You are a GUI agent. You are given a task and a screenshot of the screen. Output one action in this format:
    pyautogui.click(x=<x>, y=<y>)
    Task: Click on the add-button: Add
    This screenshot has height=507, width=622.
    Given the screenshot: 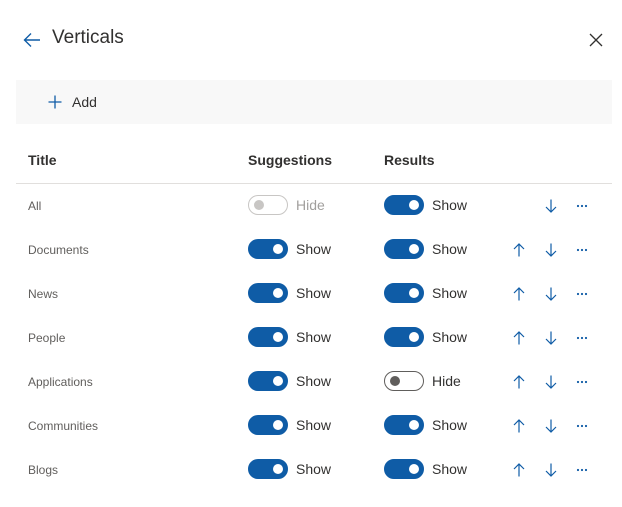 What is the action you would take?
    pyautogui.click(x=72, y=102)
    